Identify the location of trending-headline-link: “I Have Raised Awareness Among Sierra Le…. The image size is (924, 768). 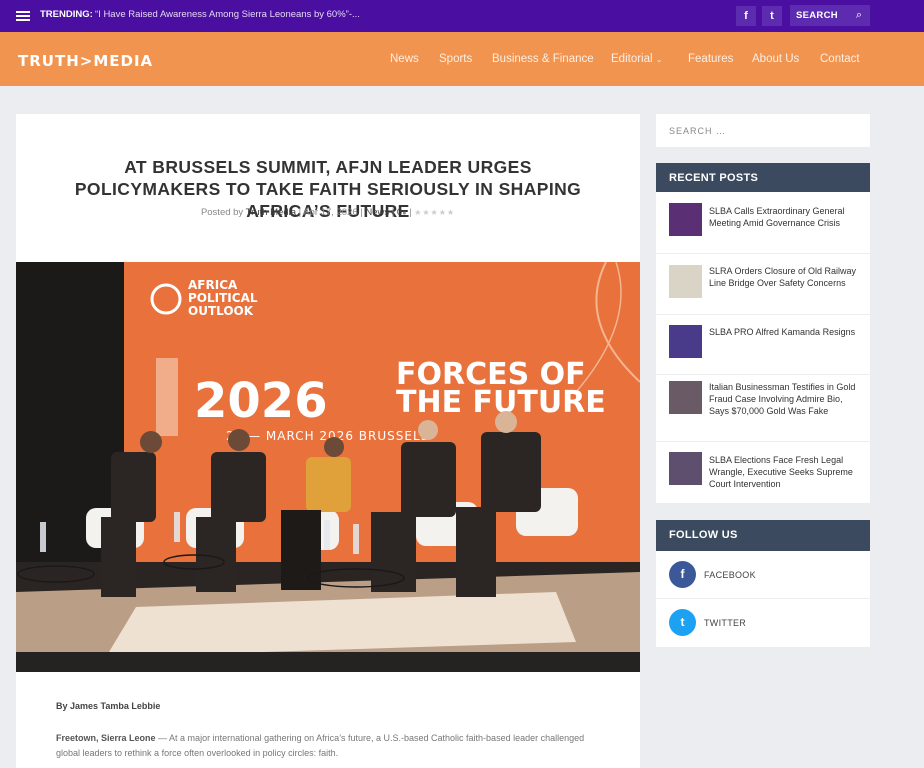
(227, 14).